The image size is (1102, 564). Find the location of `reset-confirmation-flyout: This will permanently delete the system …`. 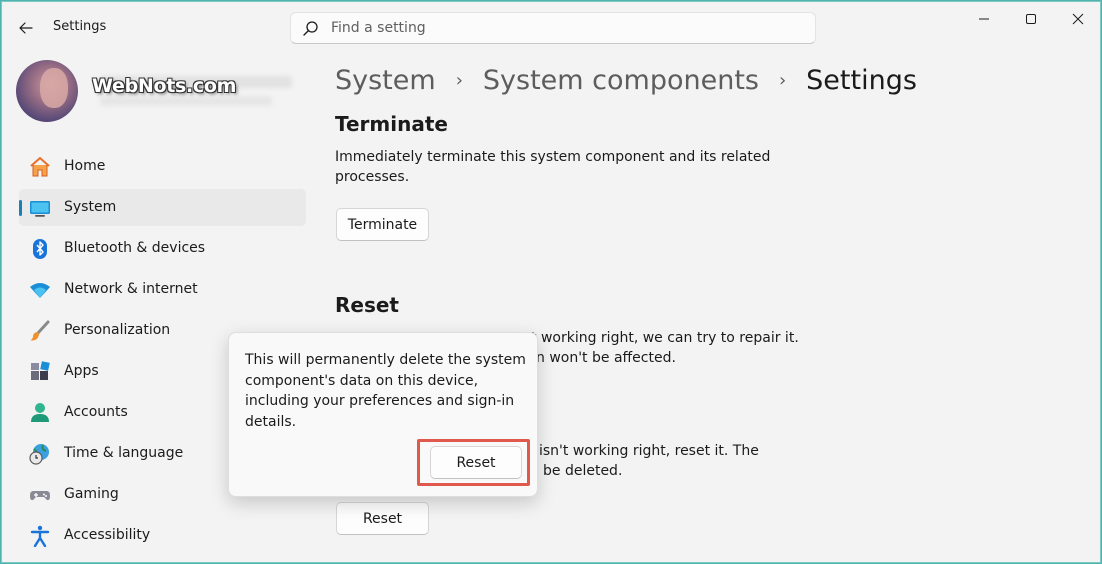

reset-confirmation-flyout: This will permanently delete the system … is located at coordinates (383, 414).